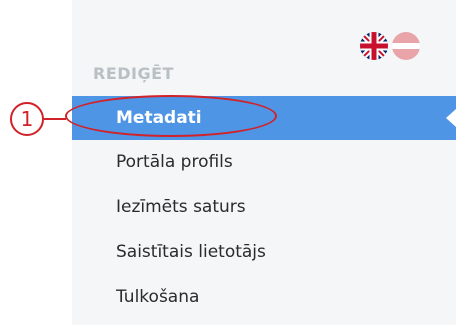  I want to click on sidebar-item-linked-user: Saistītais lietotājs, so click(264, 252).